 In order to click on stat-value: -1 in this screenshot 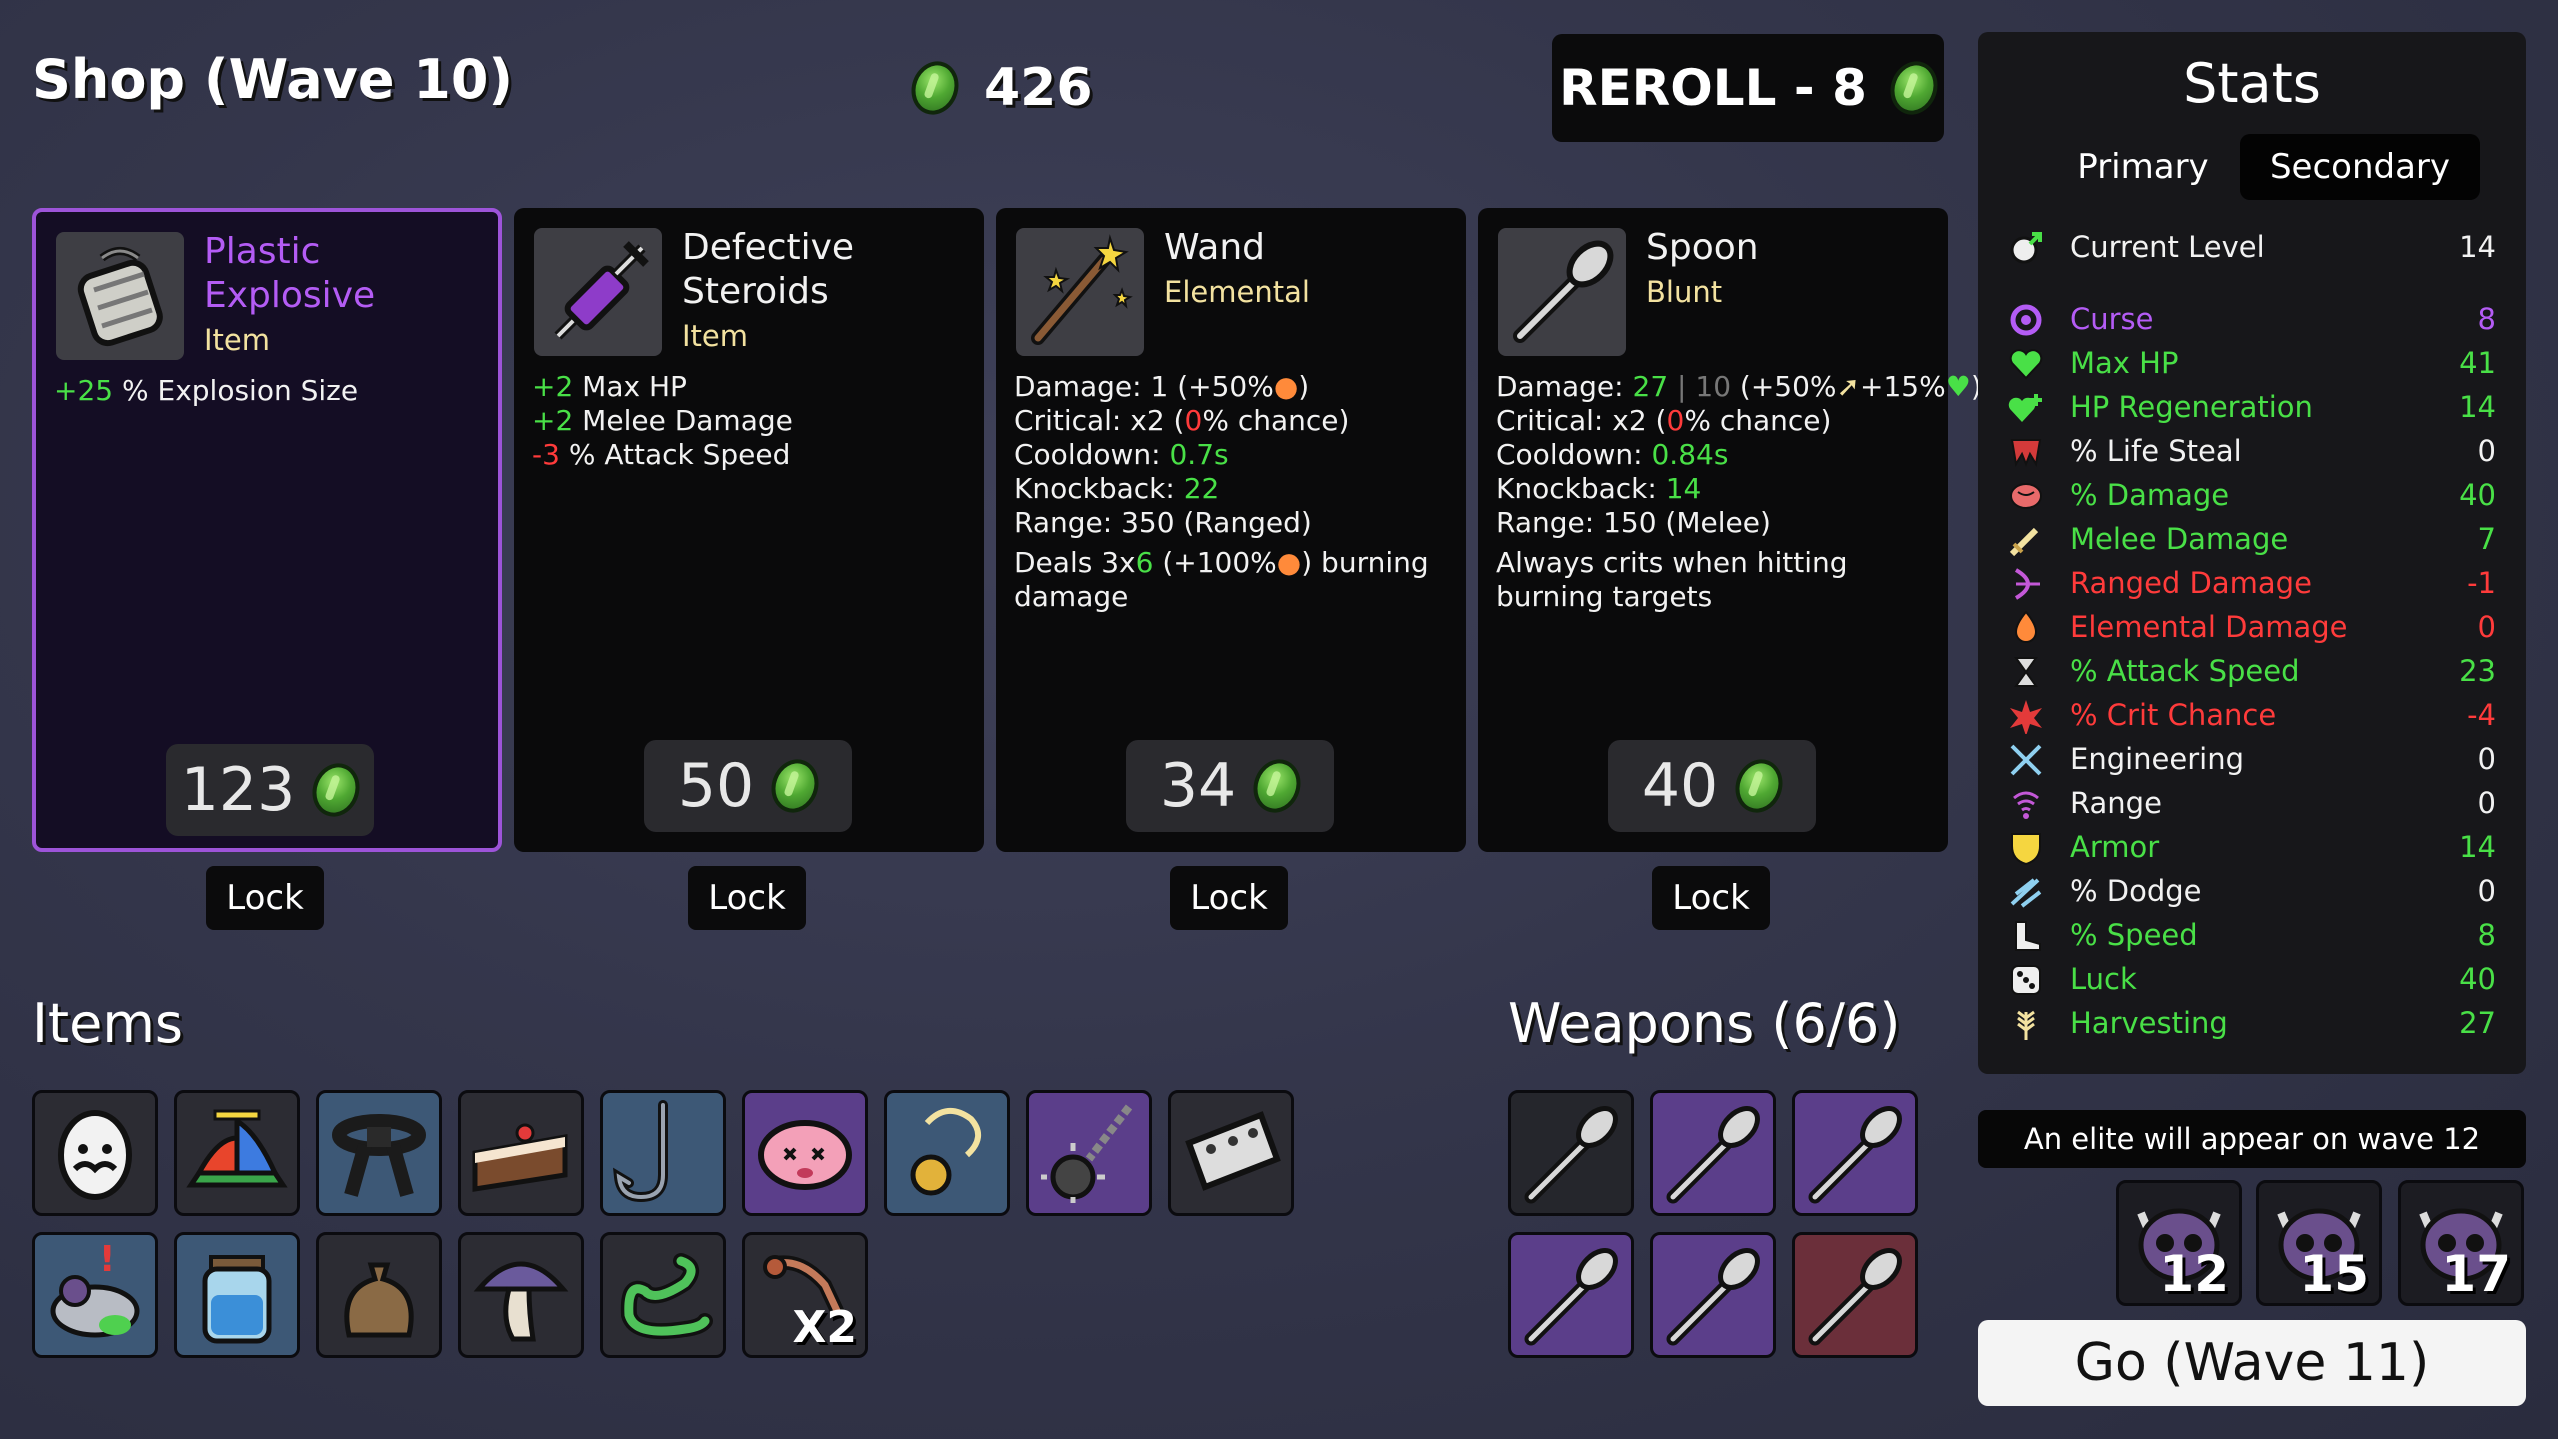, I will do `click(2481, 583)`.